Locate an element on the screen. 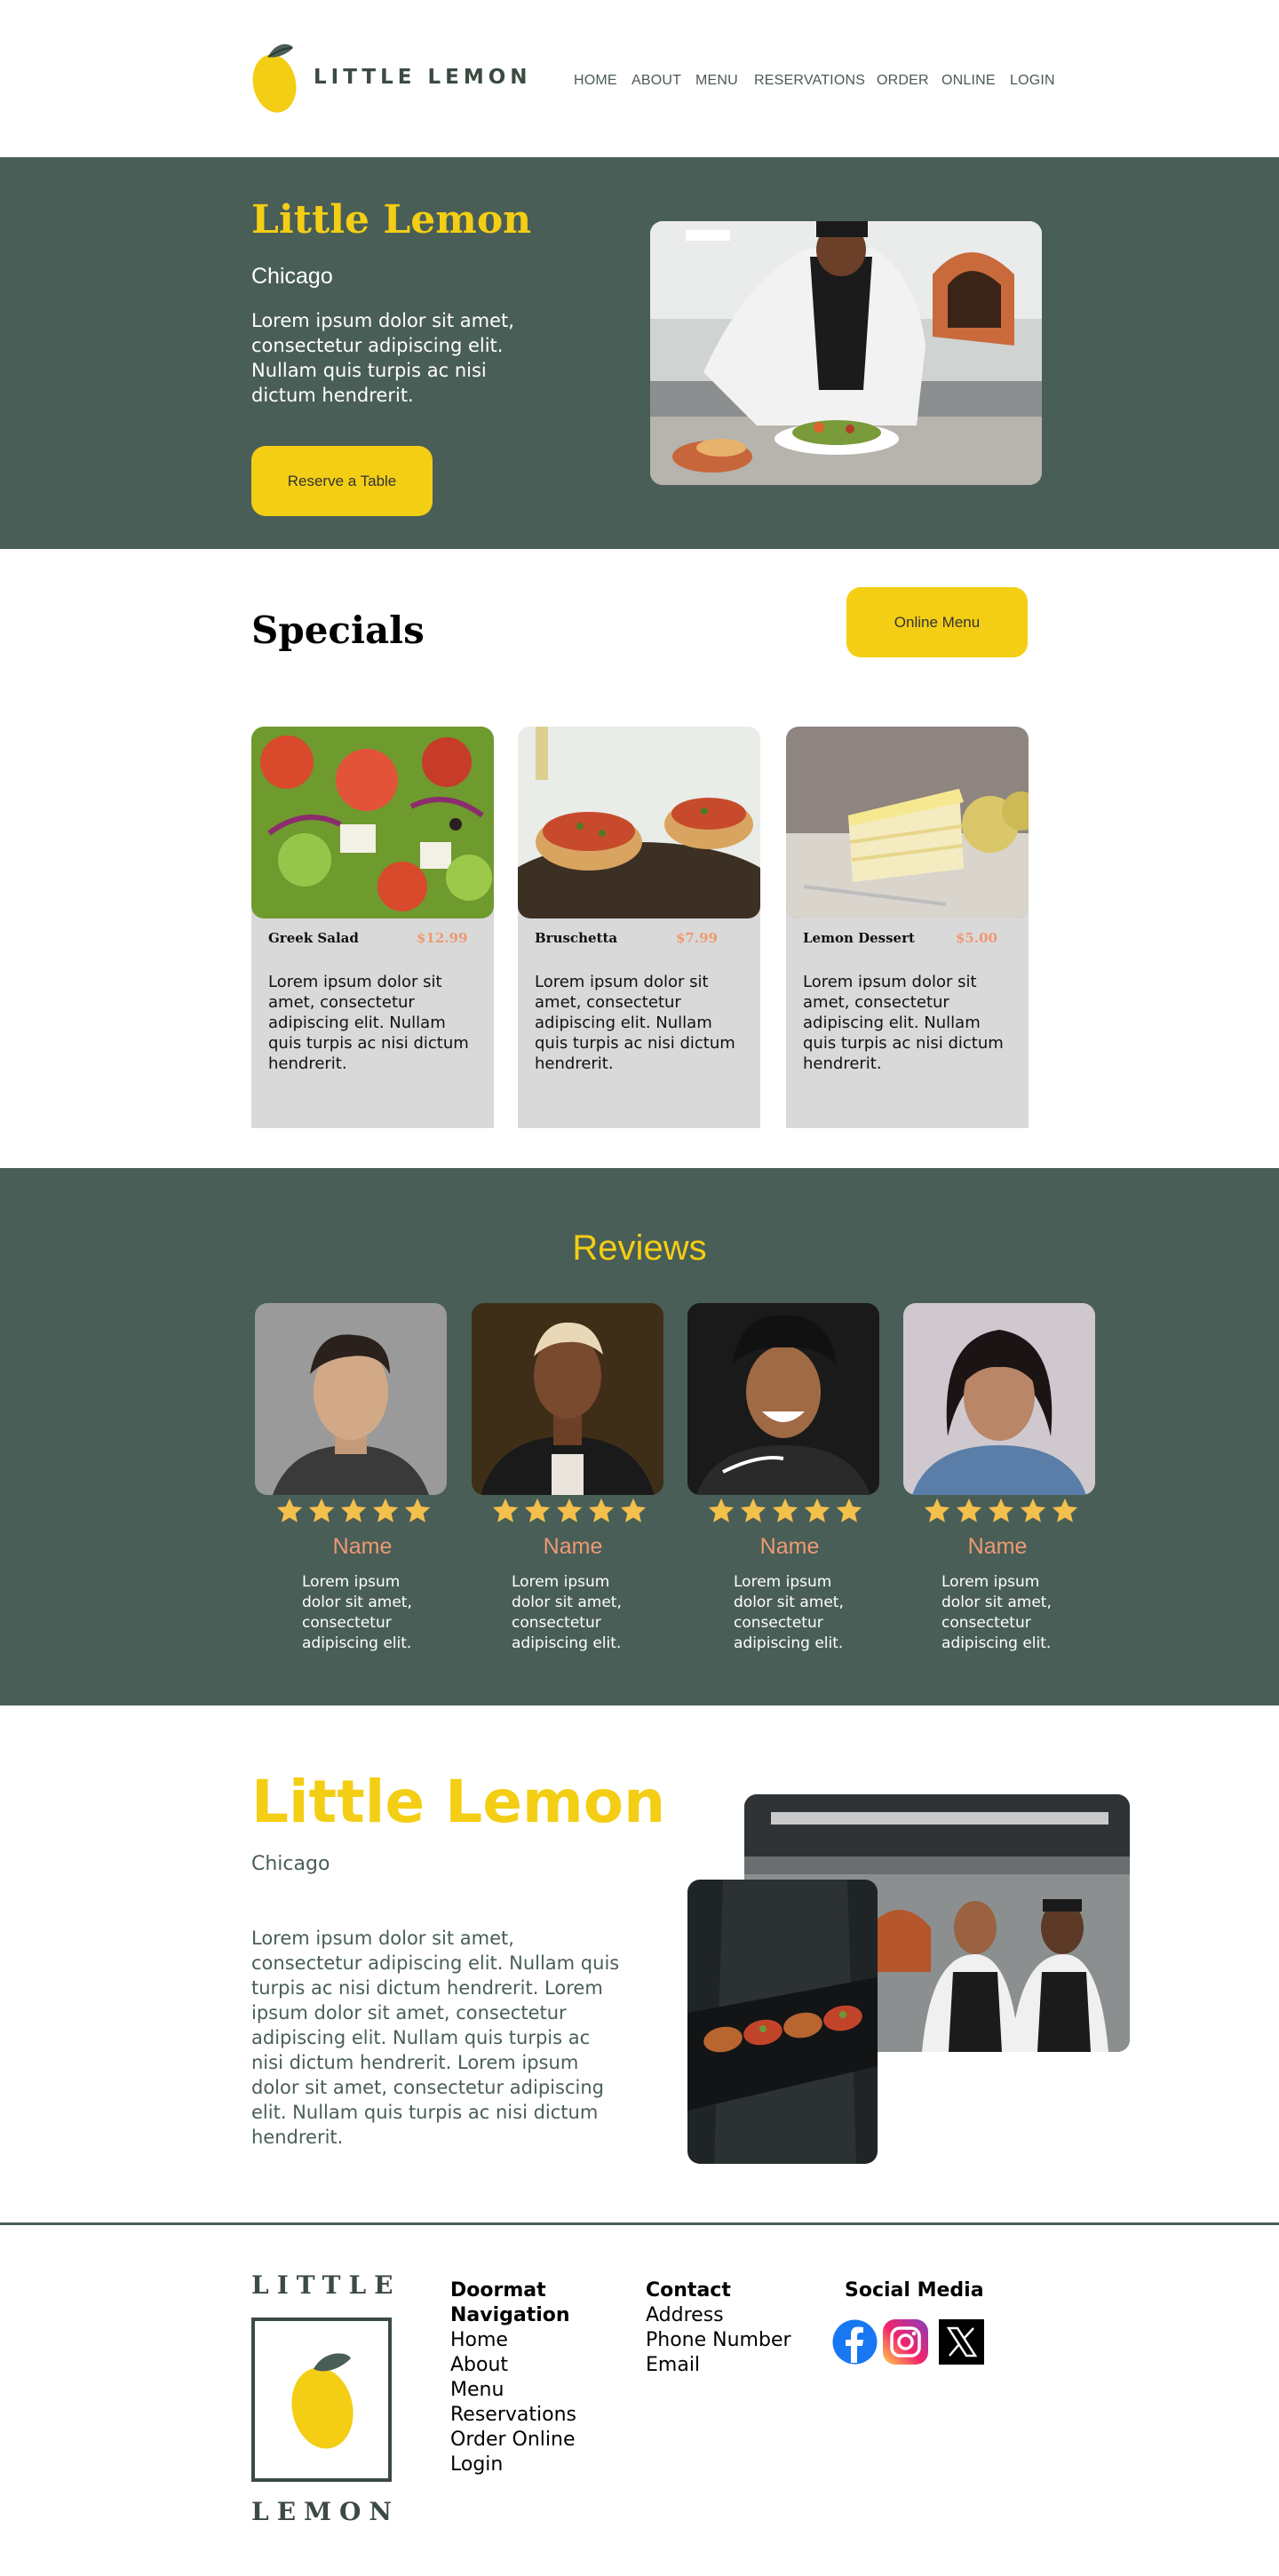 The height and width of the screenshot is (2576, 1279). doormat-heading-line2: Navigation is located at coordinates (510, 2315).